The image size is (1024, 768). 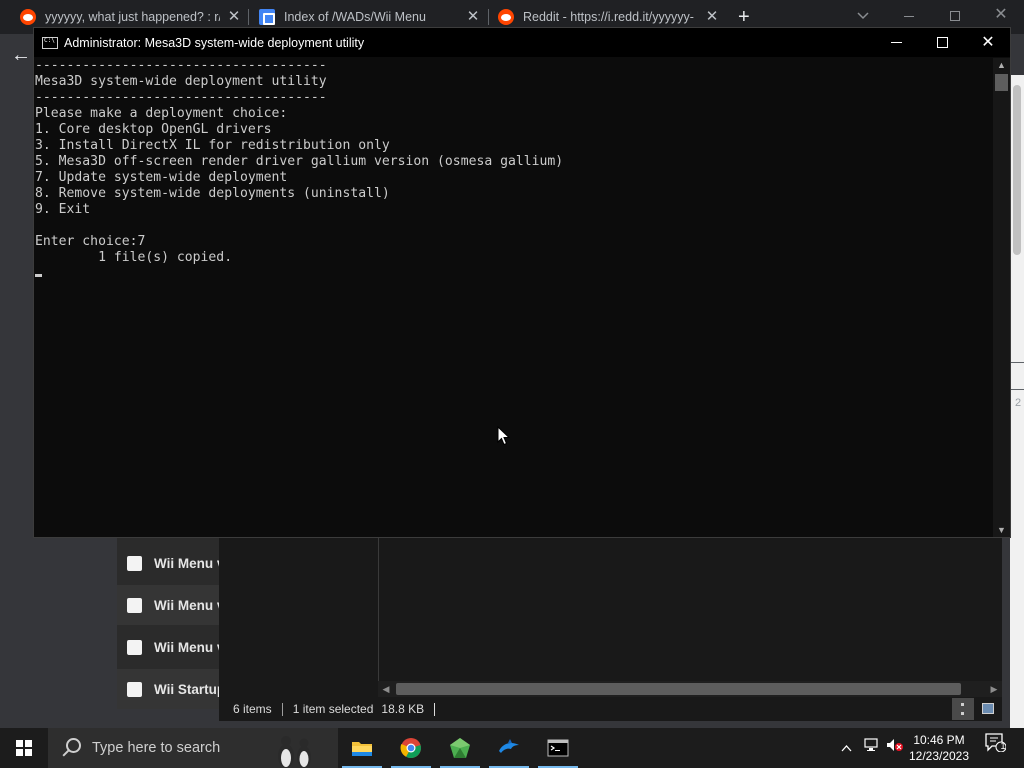 I want to click on chrome-icon, so click(x=410, y=748).